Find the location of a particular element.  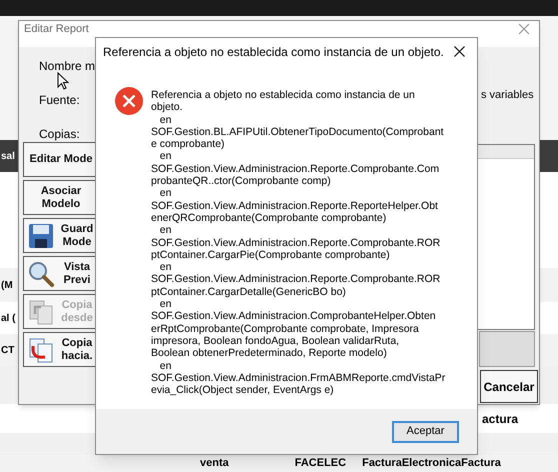

error-icon is located at coordinates (129, 101).